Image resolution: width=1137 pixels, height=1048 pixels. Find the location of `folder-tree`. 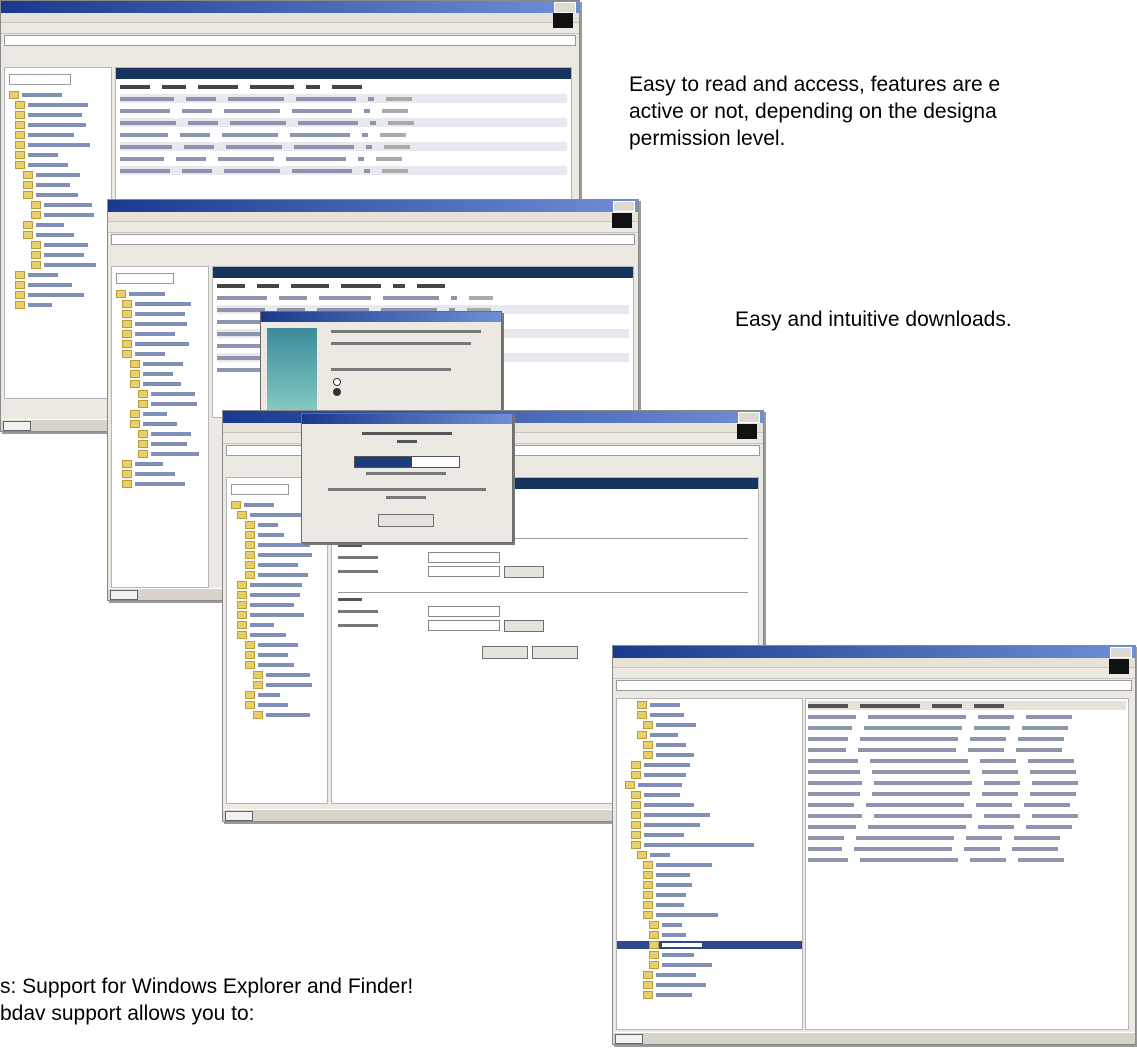

folder-tree is located at coordinates (58, 233).